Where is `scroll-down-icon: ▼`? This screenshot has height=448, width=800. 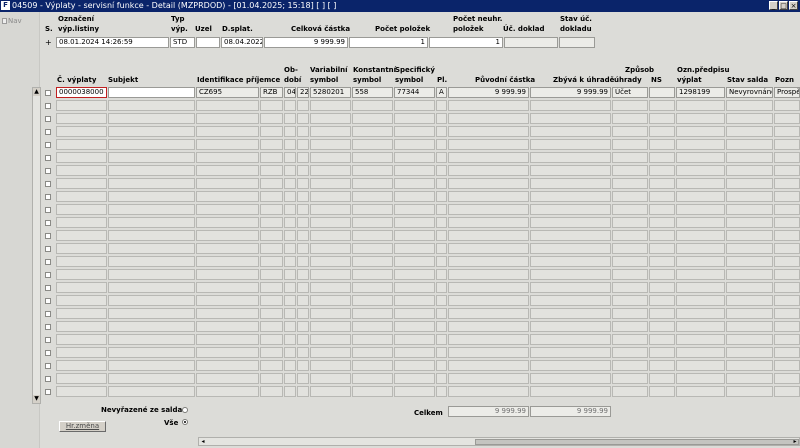 scroll-down-icon: ▼ is located at coordinates (36, 399).